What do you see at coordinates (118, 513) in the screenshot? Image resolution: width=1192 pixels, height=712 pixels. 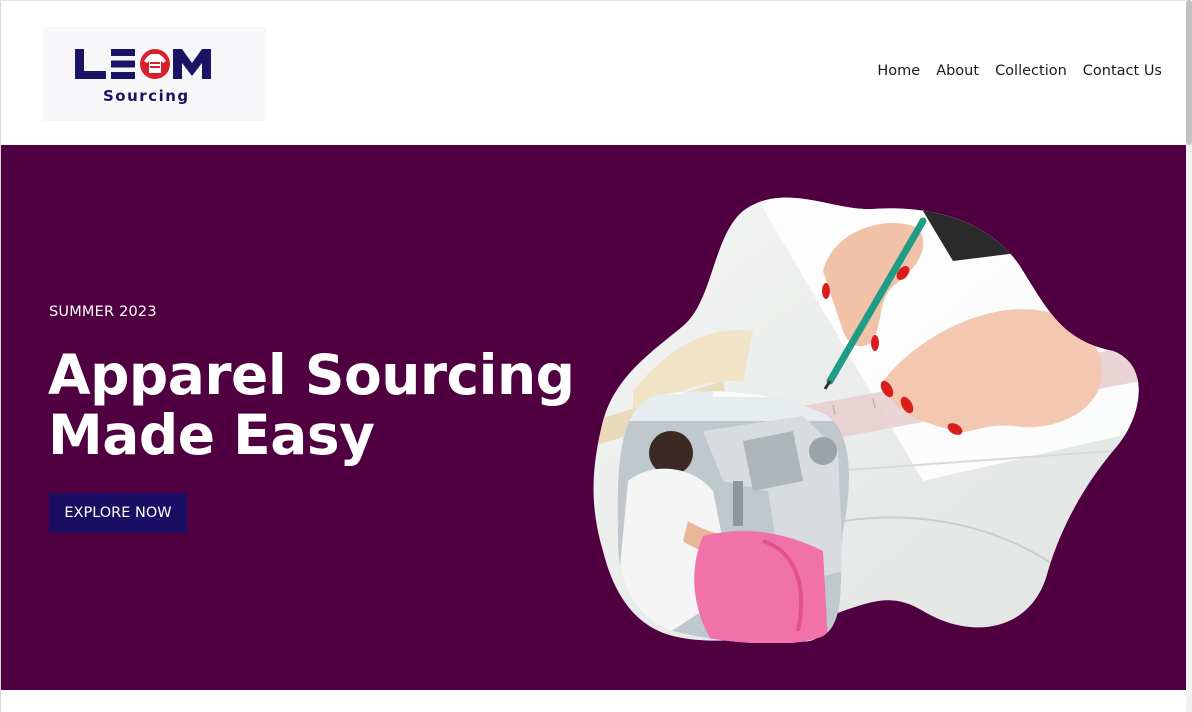 I see `explore-now-button: EXPLORE NOW` at bounding box center [118, 513].